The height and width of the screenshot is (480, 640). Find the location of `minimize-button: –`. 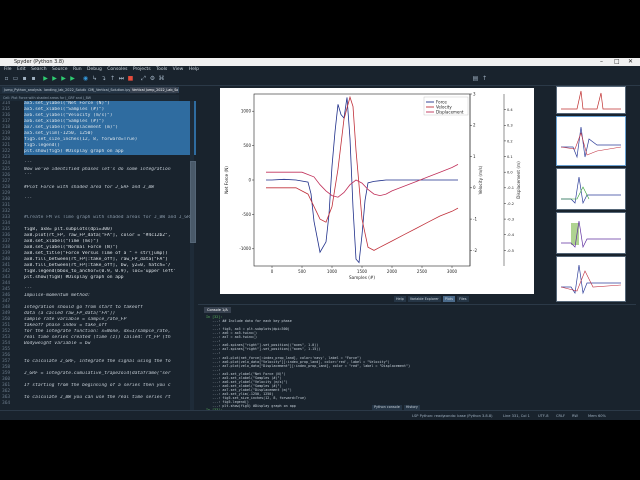

minimize-button: – is located at coordinates (601, 62).